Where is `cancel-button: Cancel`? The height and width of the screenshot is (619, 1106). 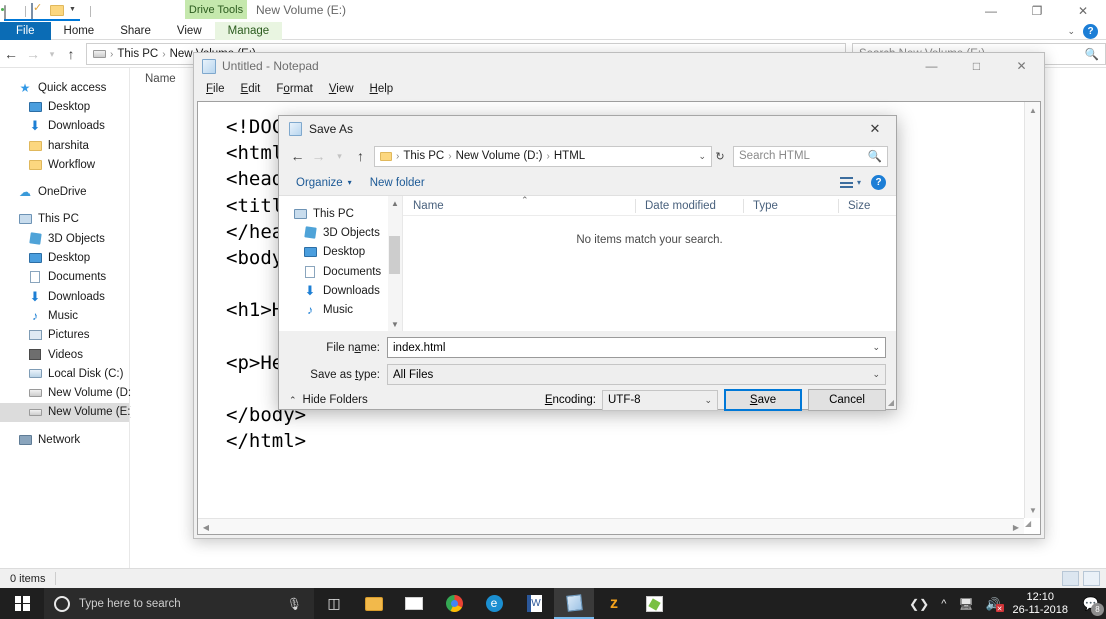
cancel-button: Cancel is located at coordinates (847, 400).